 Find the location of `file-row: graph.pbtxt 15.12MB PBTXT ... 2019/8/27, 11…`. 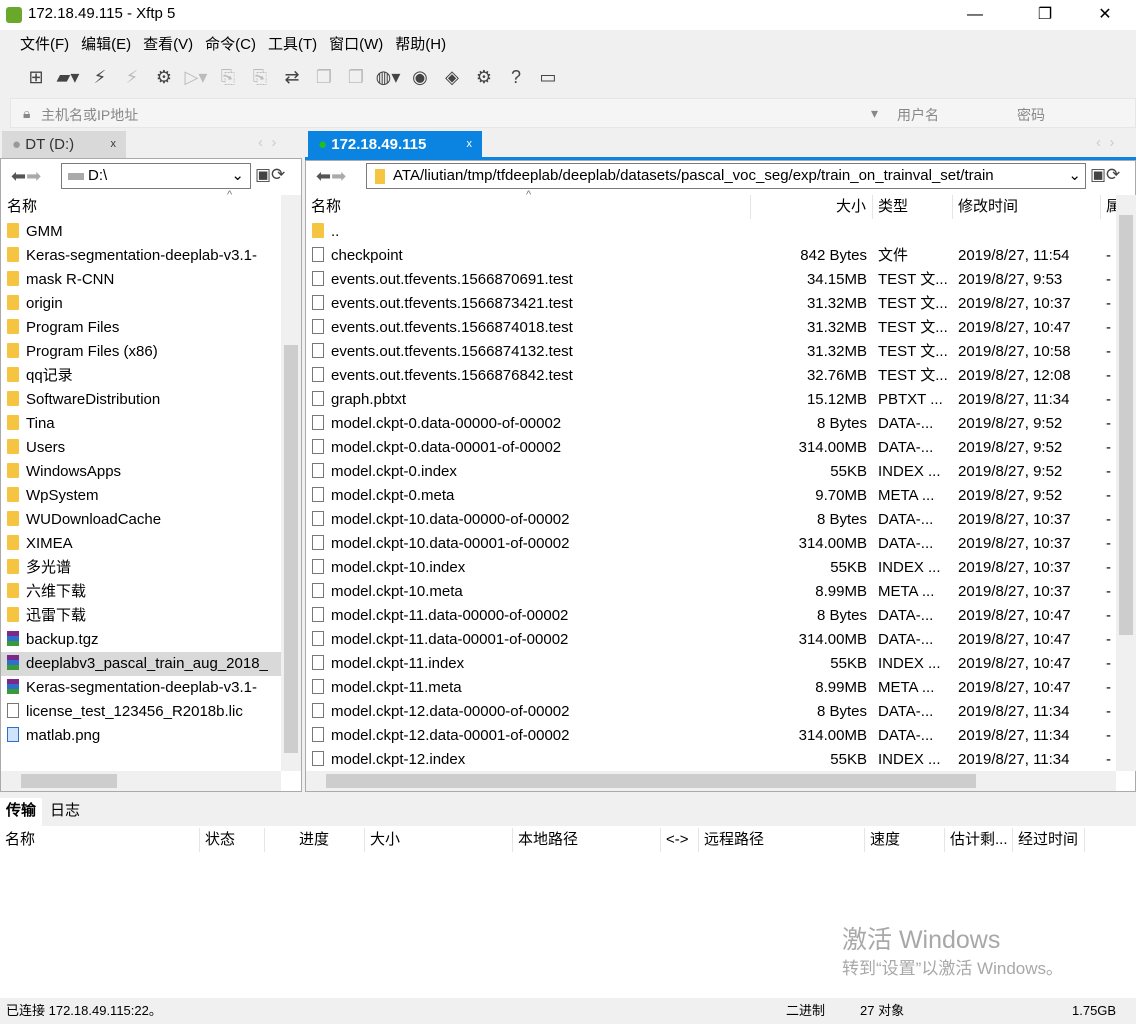

file-row: graph.pbtxt 15.12MB PBTXT ... 2019/8/27, 11… is located at coordinates (711, 400).